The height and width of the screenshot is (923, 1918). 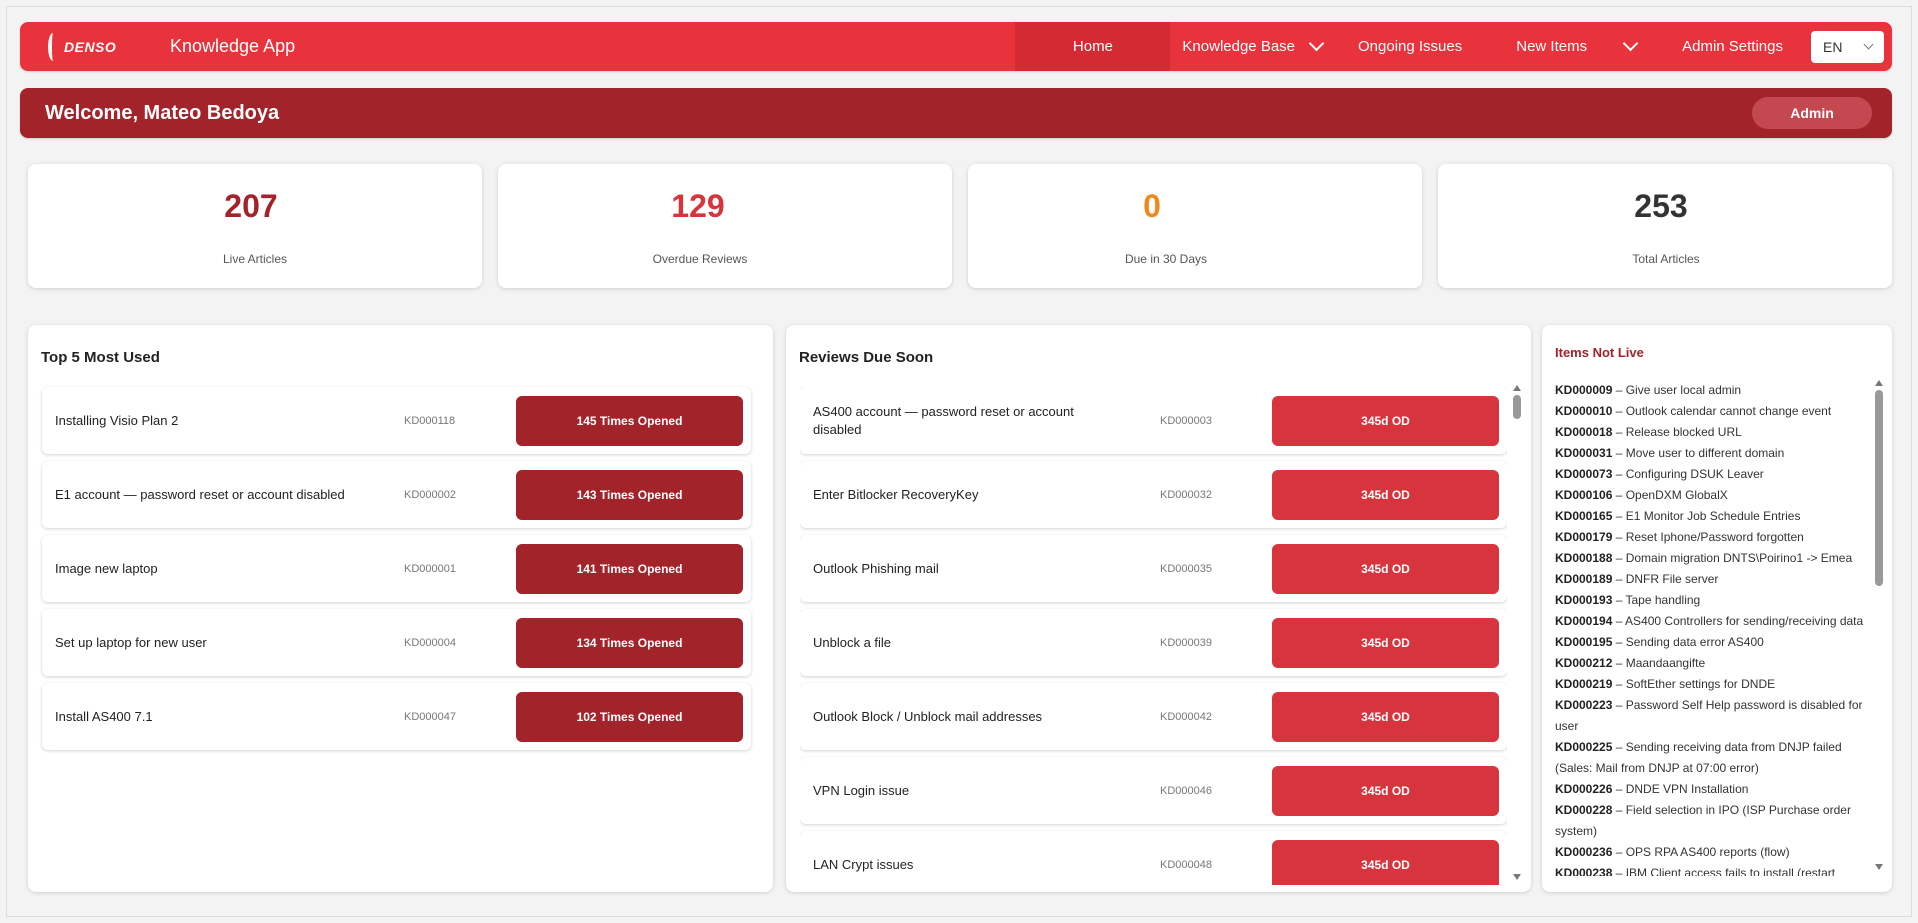 I want to click on items-not-live-scrollbar, so click(x=1879, y=625).